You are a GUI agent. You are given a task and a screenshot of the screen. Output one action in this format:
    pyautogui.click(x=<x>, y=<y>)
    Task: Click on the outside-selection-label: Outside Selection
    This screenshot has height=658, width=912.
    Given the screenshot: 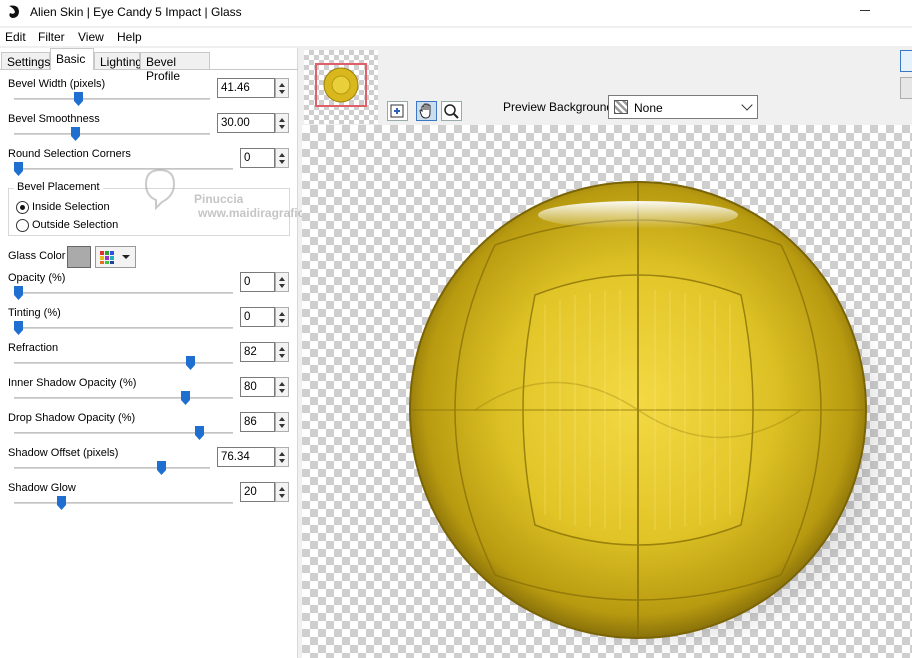 What is the action you would take?
    pyautogui.click(x=75, y=225)
    